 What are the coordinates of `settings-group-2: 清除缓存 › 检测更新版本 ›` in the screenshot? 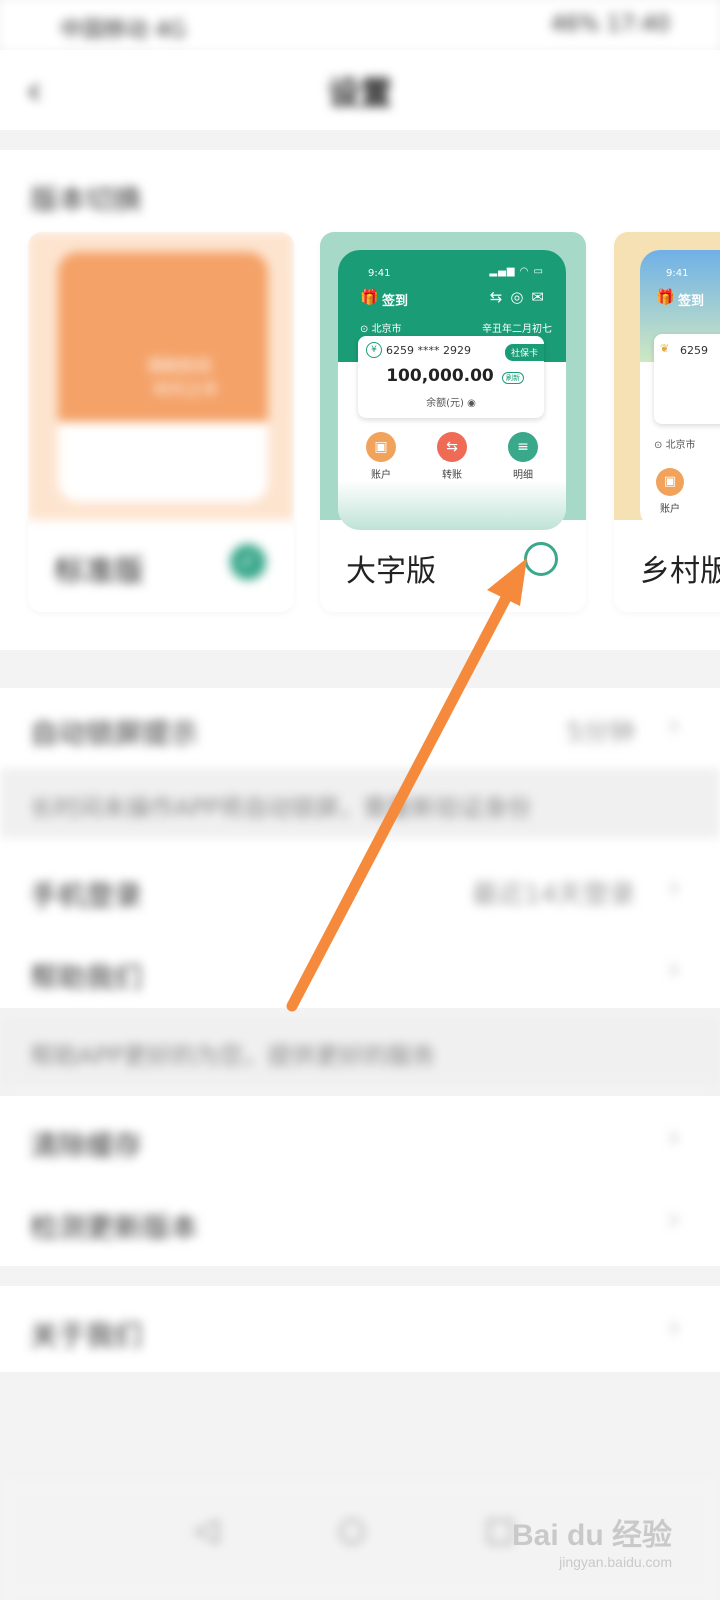 It's located at (360, 1181).